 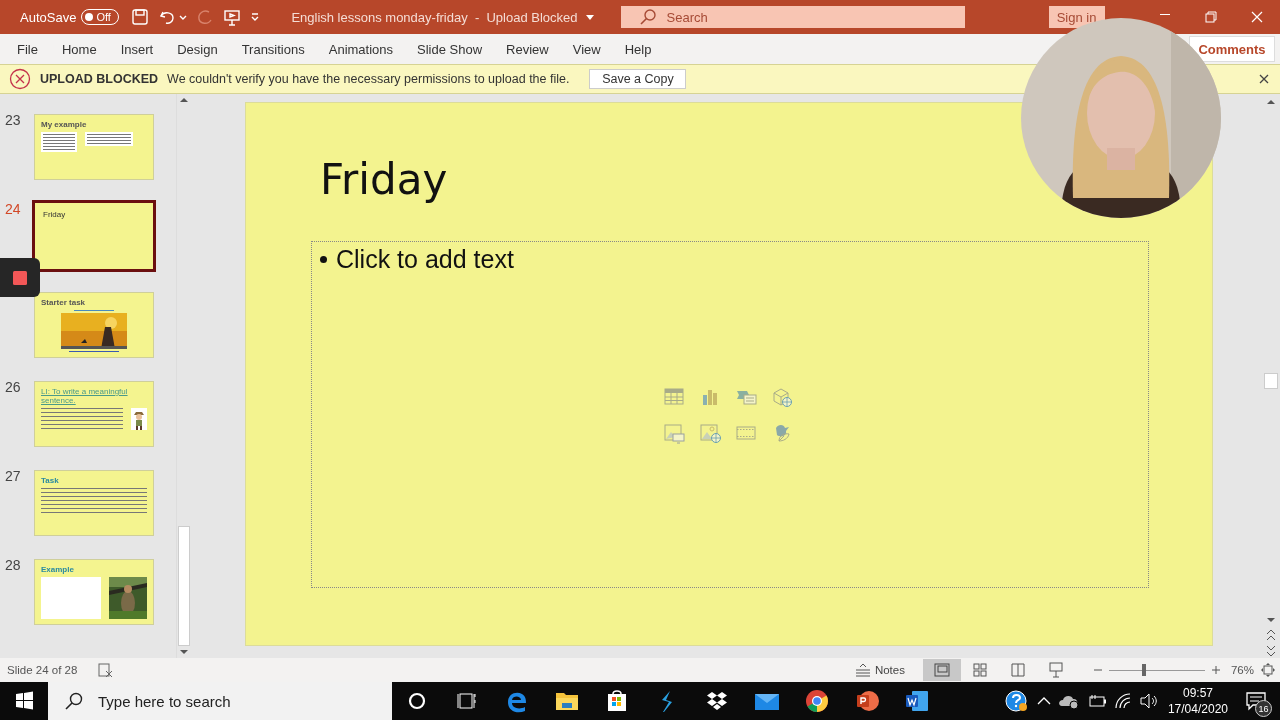 What do you see at coordinates (183, 376) in the screenshot?
I see `scrollbar` at bounding box center [183, 376].